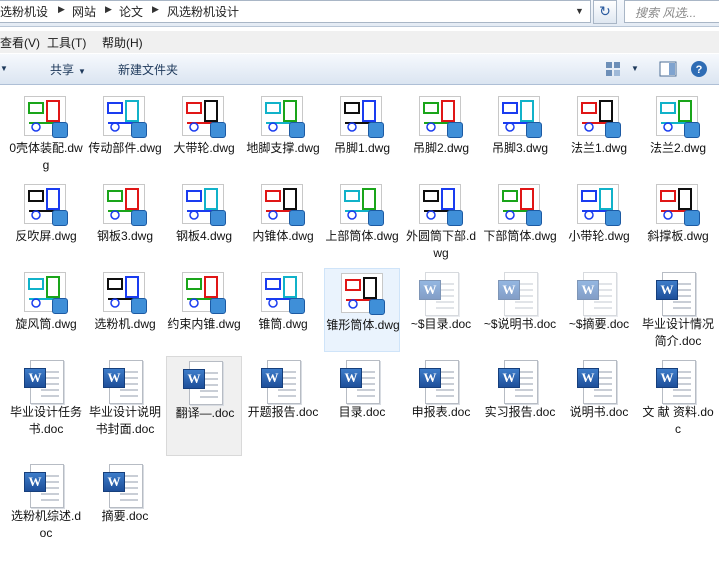 Image resolution: width=719 pixels, height=587 pixels. I want to click on menu-help: 帮助(H), so click(122, 42).